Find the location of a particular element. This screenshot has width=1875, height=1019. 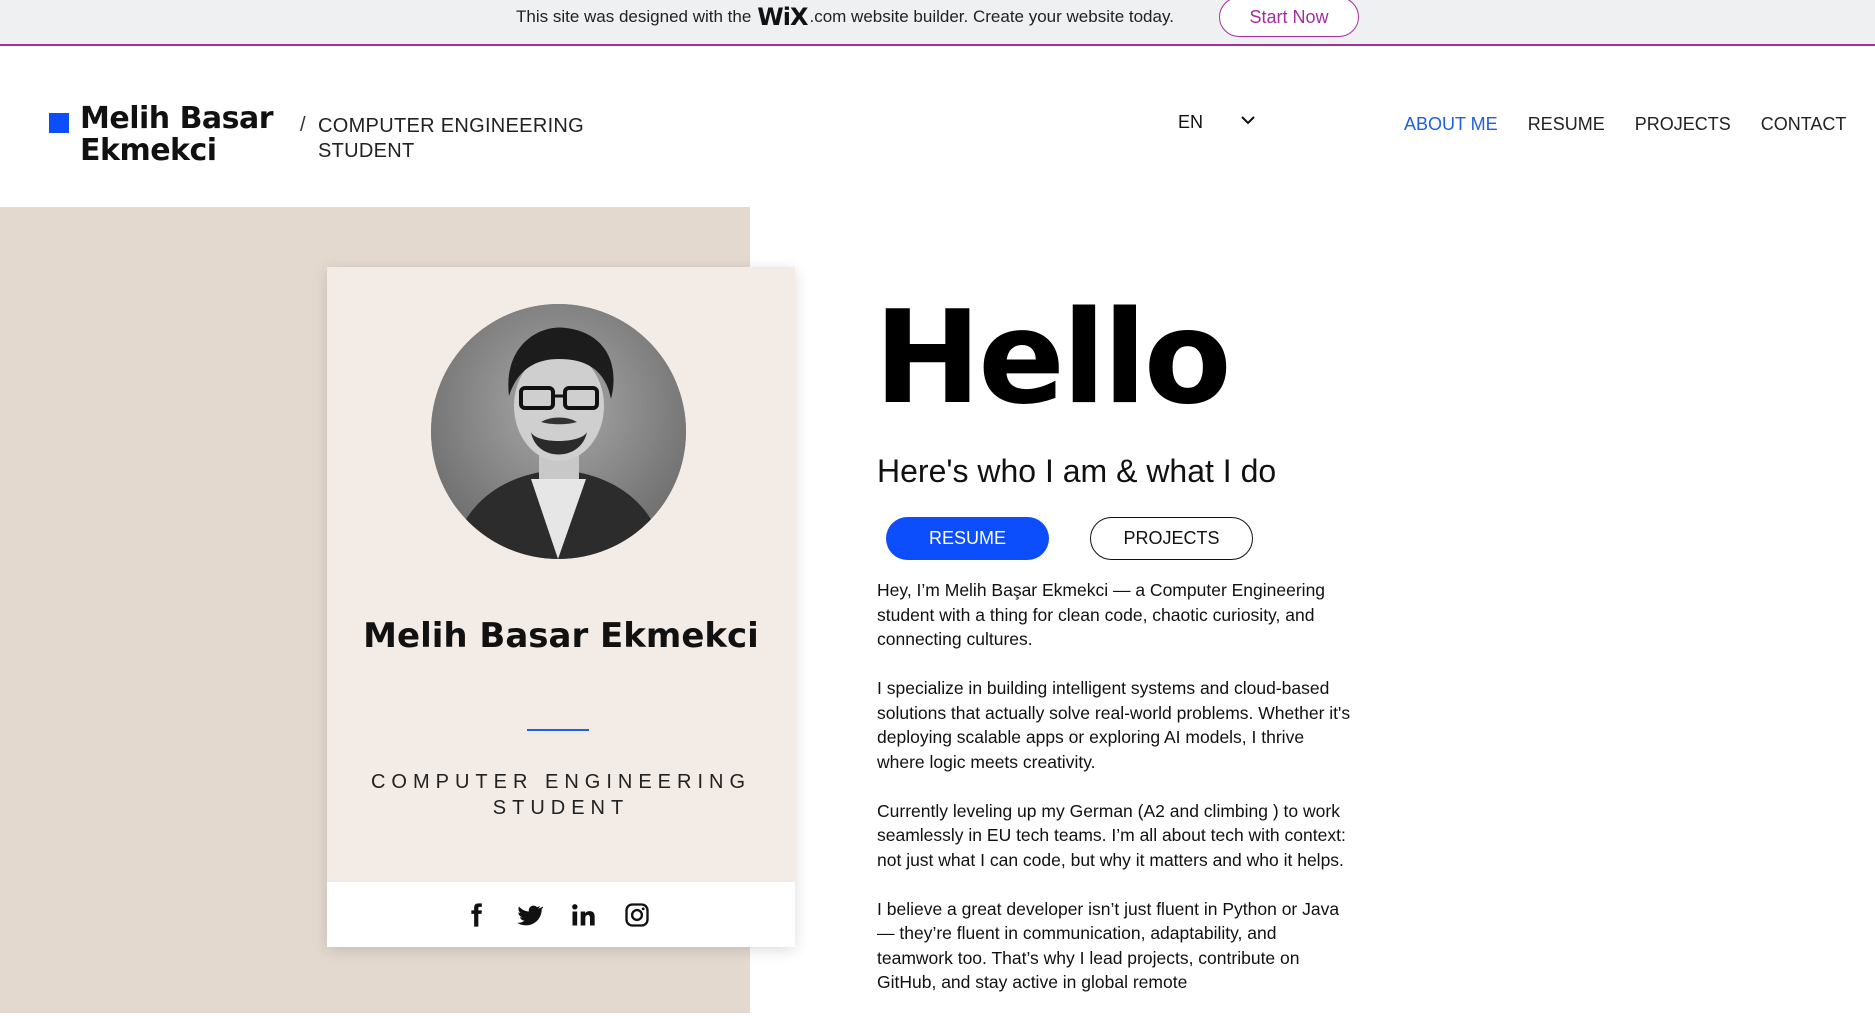

language-label: EN is located at coordinates (1191, 121).